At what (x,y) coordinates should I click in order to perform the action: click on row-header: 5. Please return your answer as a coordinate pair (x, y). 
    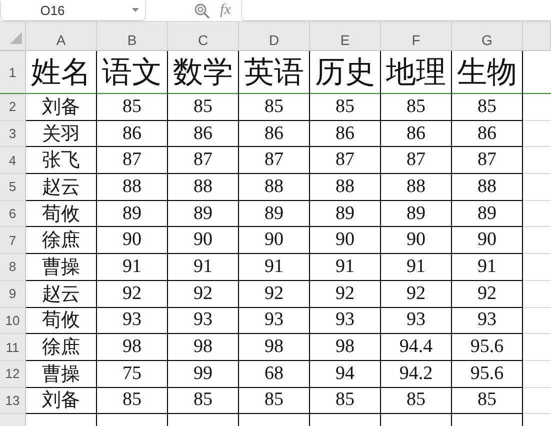
    Looking at the image, I should click on (13, 187).